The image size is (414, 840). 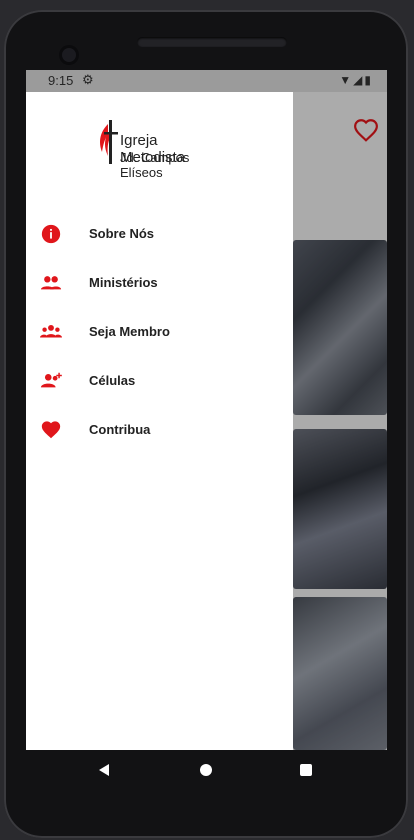 I want to click on menu-item-seja-membro: Seja Membro, so click(x=159, y=332).